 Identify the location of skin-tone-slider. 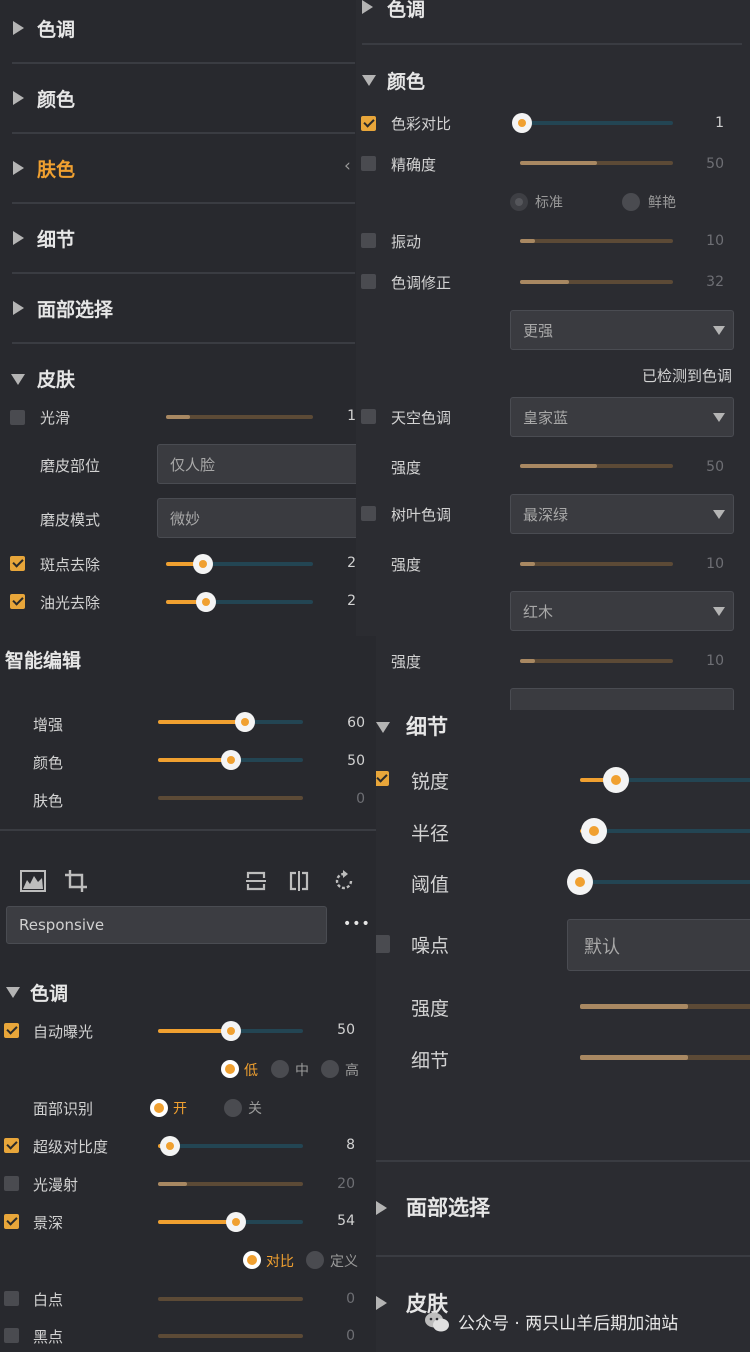
(230, 798).